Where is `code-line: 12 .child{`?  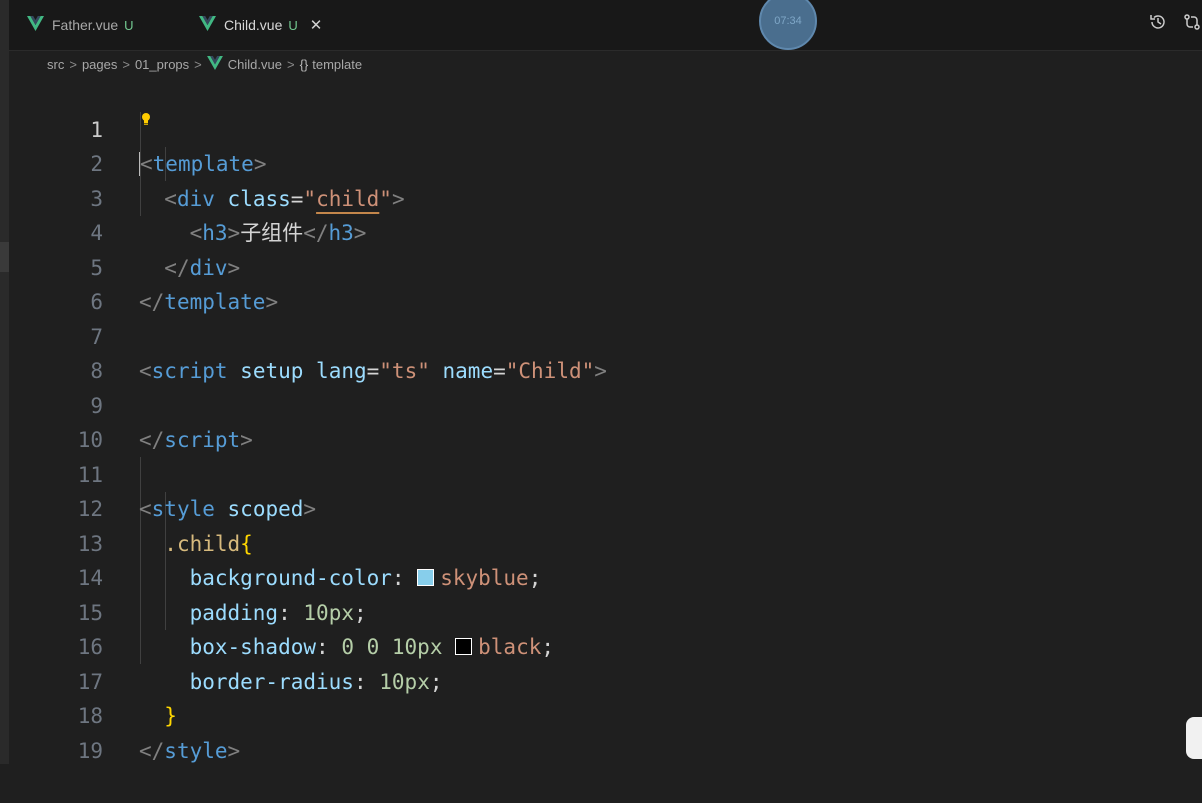 code-line: 12 .child{ is located at coordinates (605, 507).